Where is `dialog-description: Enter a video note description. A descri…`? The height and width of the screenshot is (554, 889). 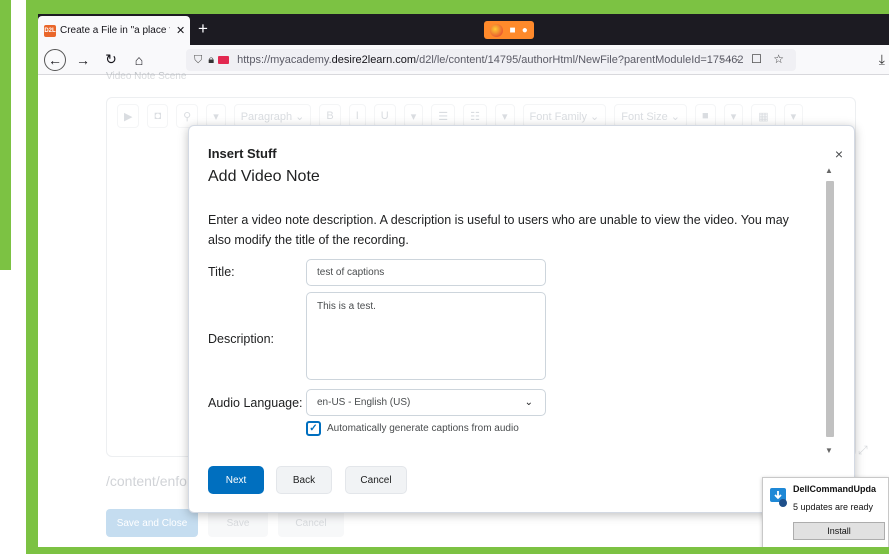
dialog-description: Enter a video note description. A descri… is located at coordinates (498, 230).